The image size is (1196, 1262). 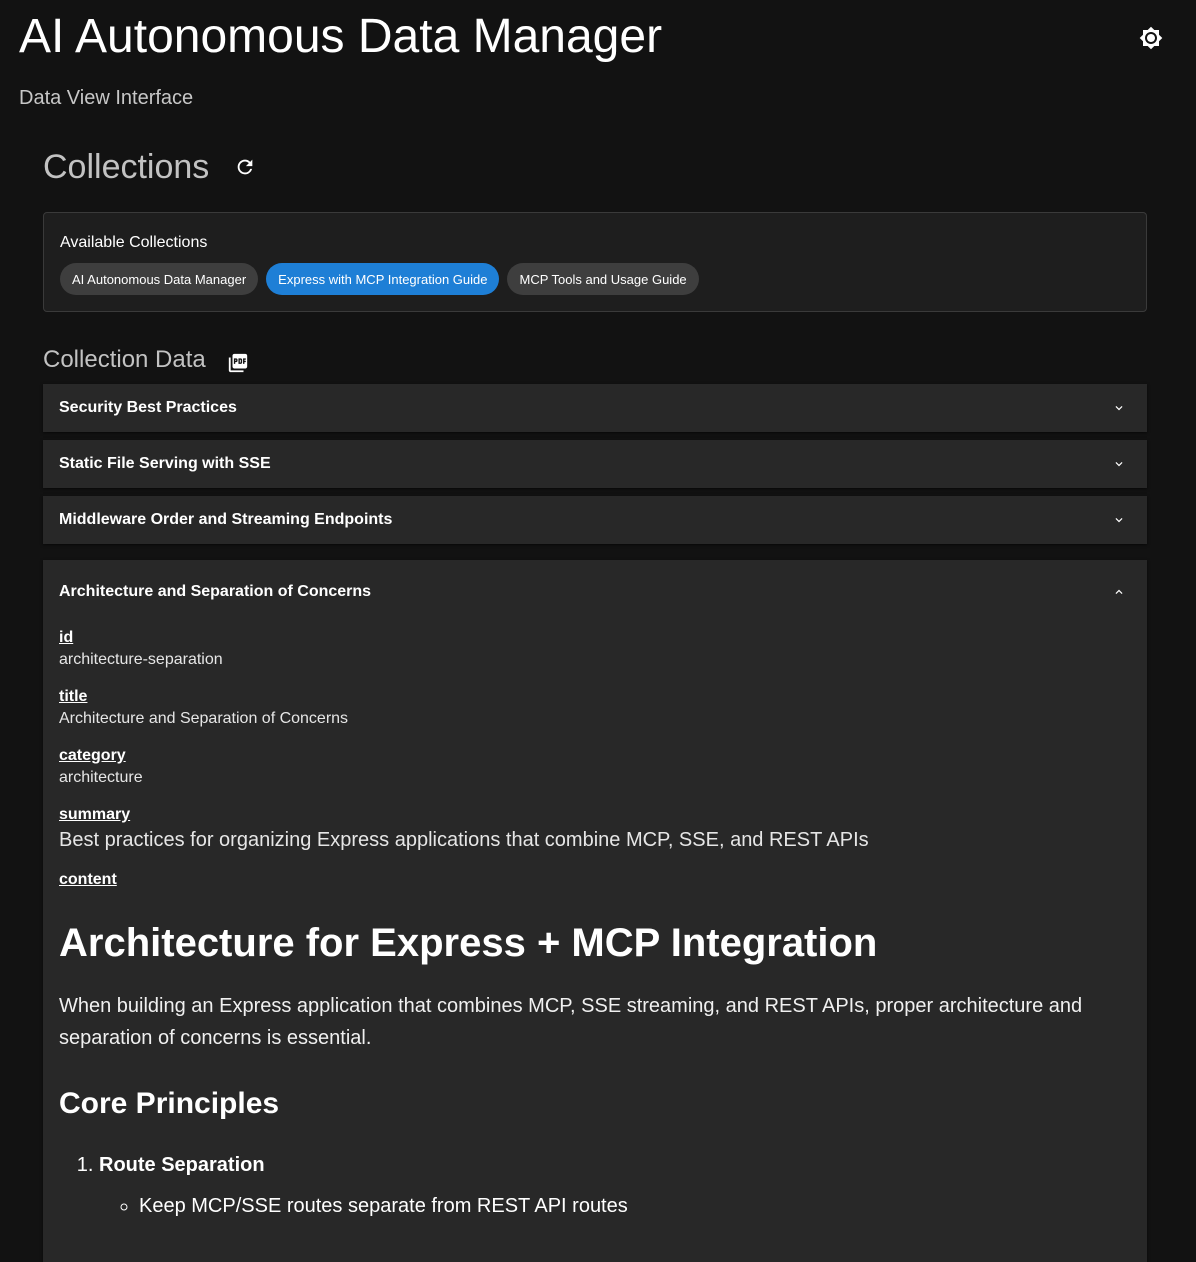 What do you see at coordinates (238, 363) in the screenshot?
I see `pdf-icon` at bounding box center [238, 363].